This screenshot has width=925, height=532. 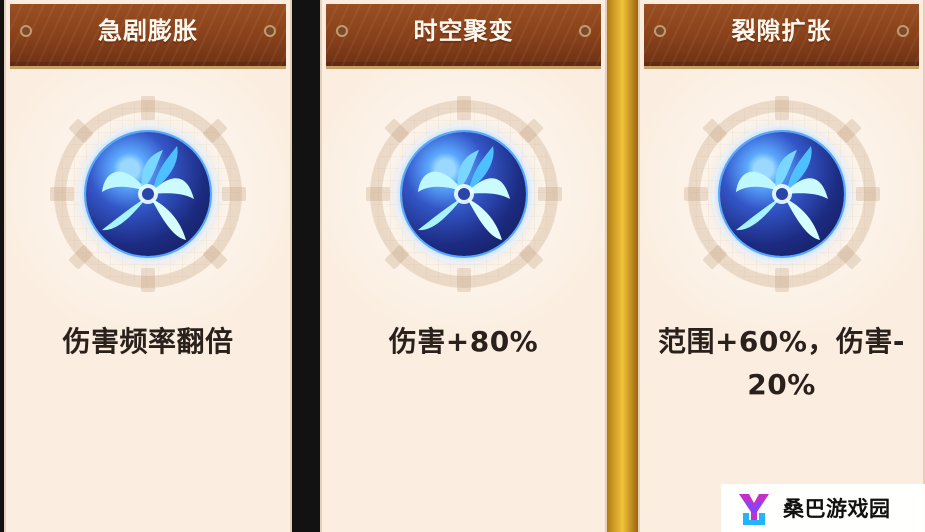 I want to click on effect-line-2: 20%, so click(x=781, y=384).